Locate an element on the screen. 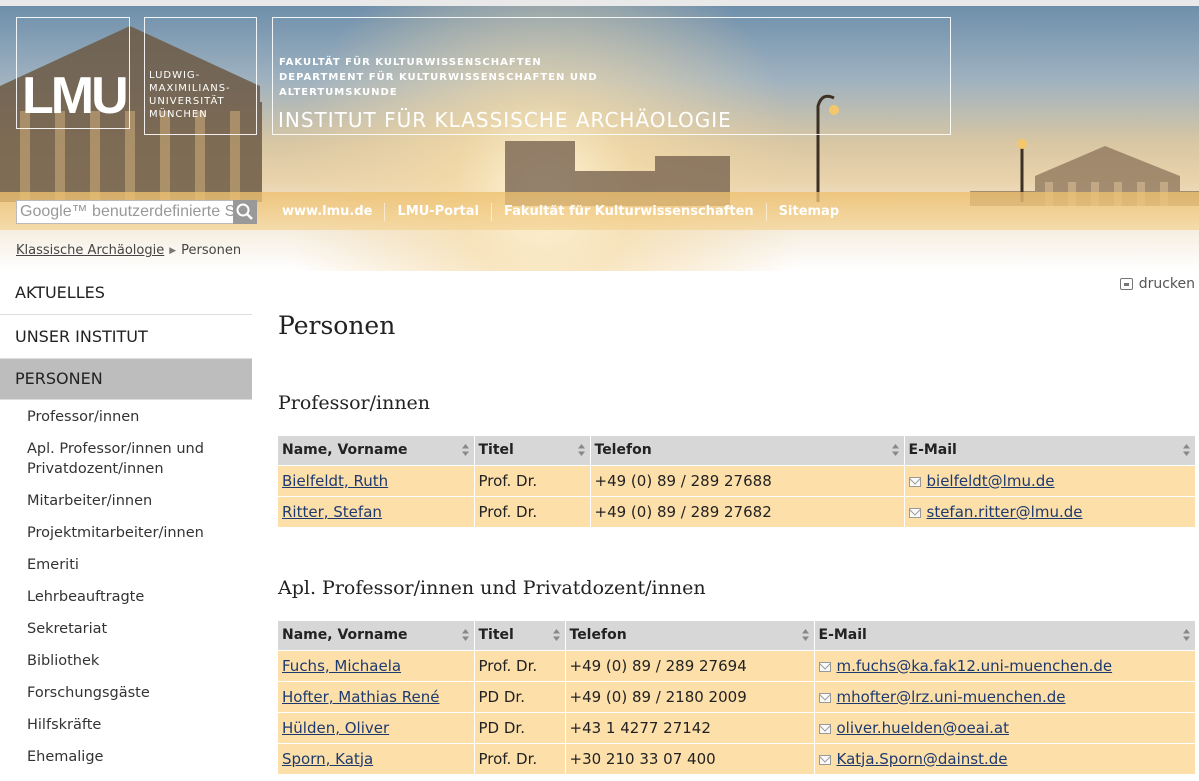 The width and height of the screenshot is (1199, 781). sidebar-subitem: Forschungsgäste is located at coordinates (126, 693).